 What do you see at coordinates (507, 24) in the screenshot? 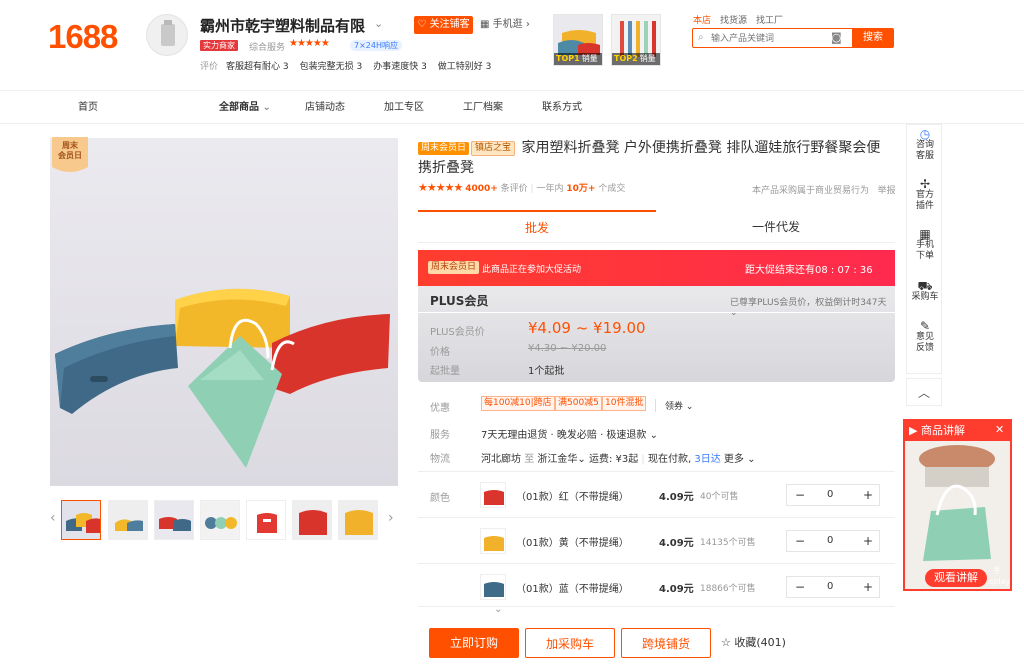
I see `mobile-label: 手机逛` at bounding box center [507, 24].